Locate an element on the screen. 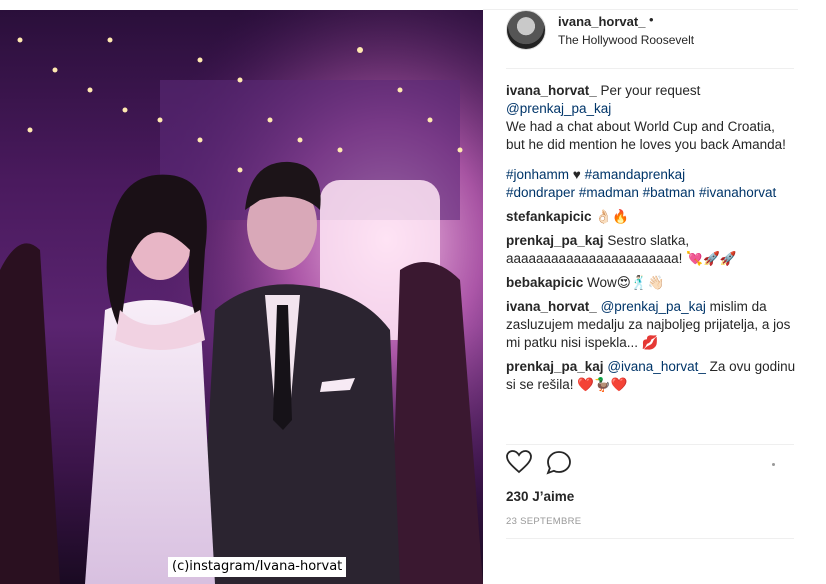 The width and height of the screenshot is (826, 584). post-location: The Hollywood Roosevelt is located at coordinates (626, 40).